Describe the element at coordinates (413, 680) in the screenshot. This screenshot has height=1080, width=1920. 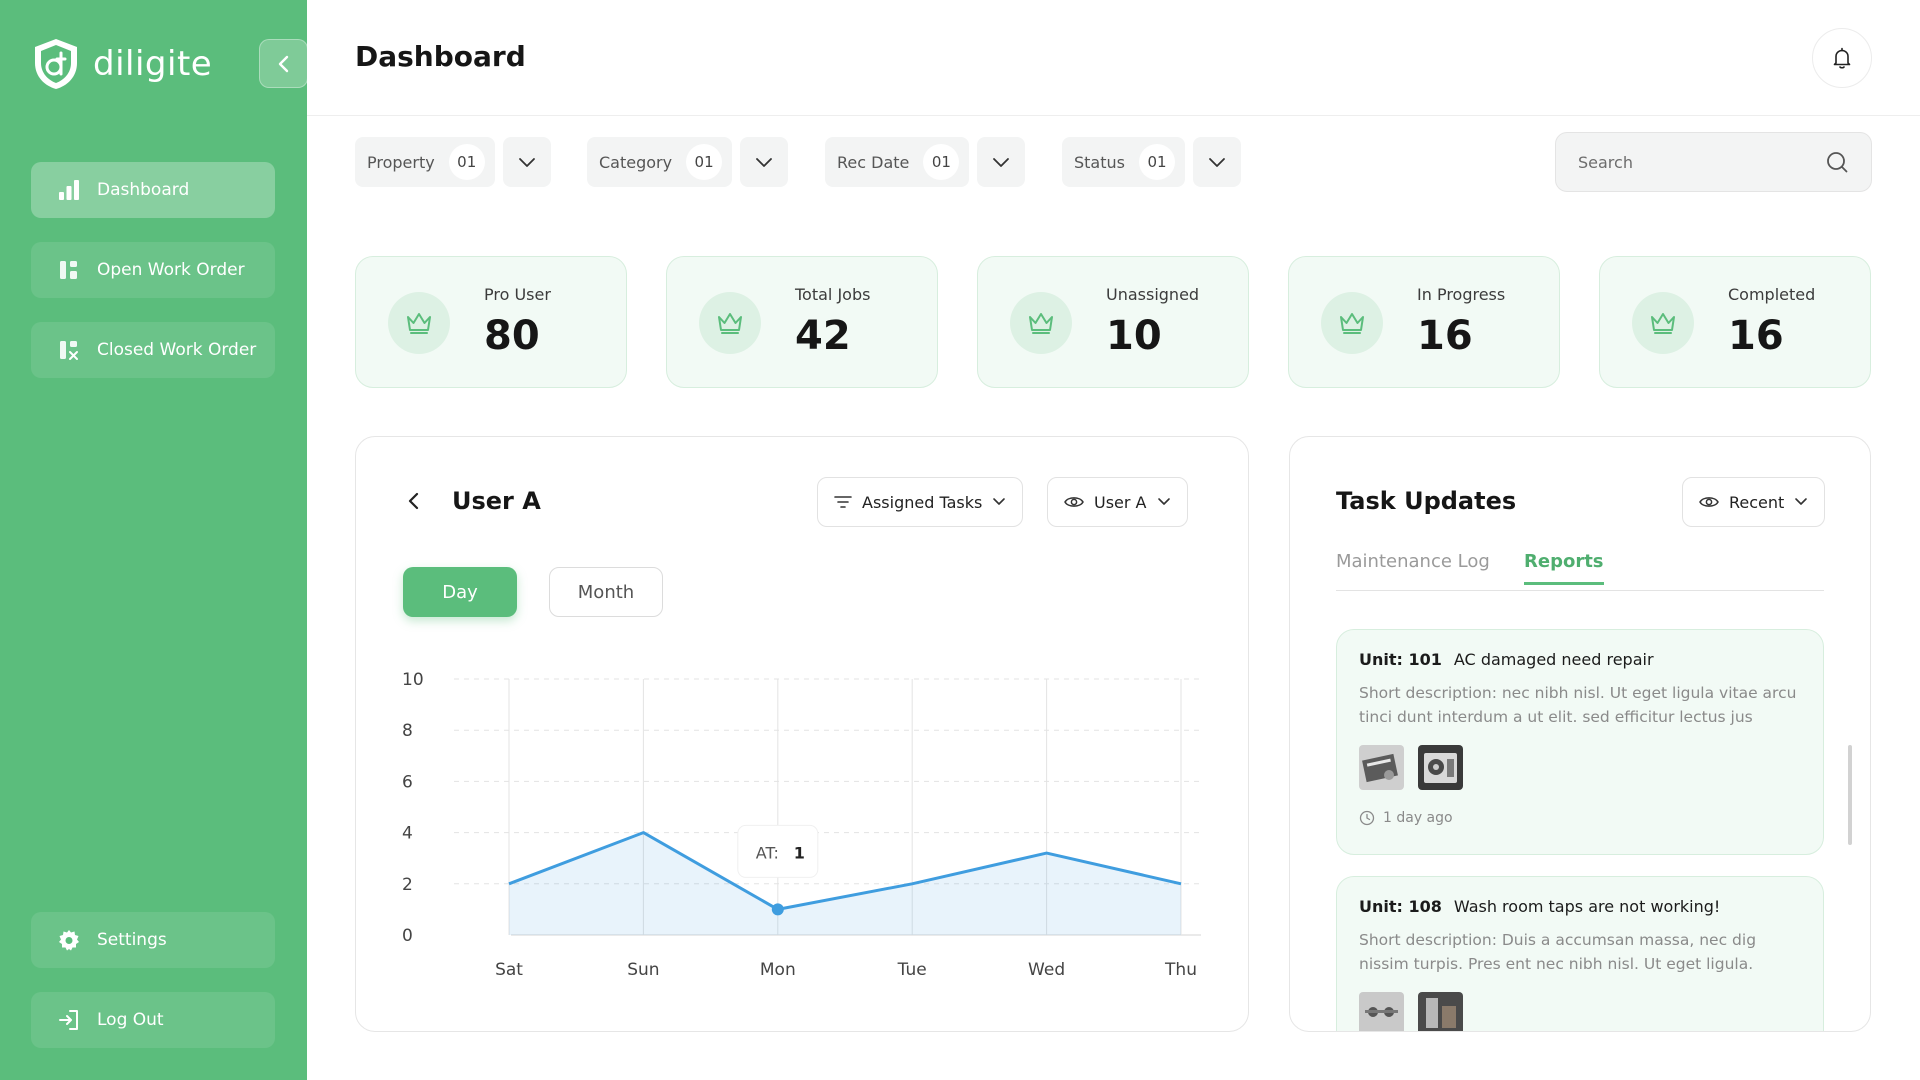
I see `y-tick-label: 10` at that location.